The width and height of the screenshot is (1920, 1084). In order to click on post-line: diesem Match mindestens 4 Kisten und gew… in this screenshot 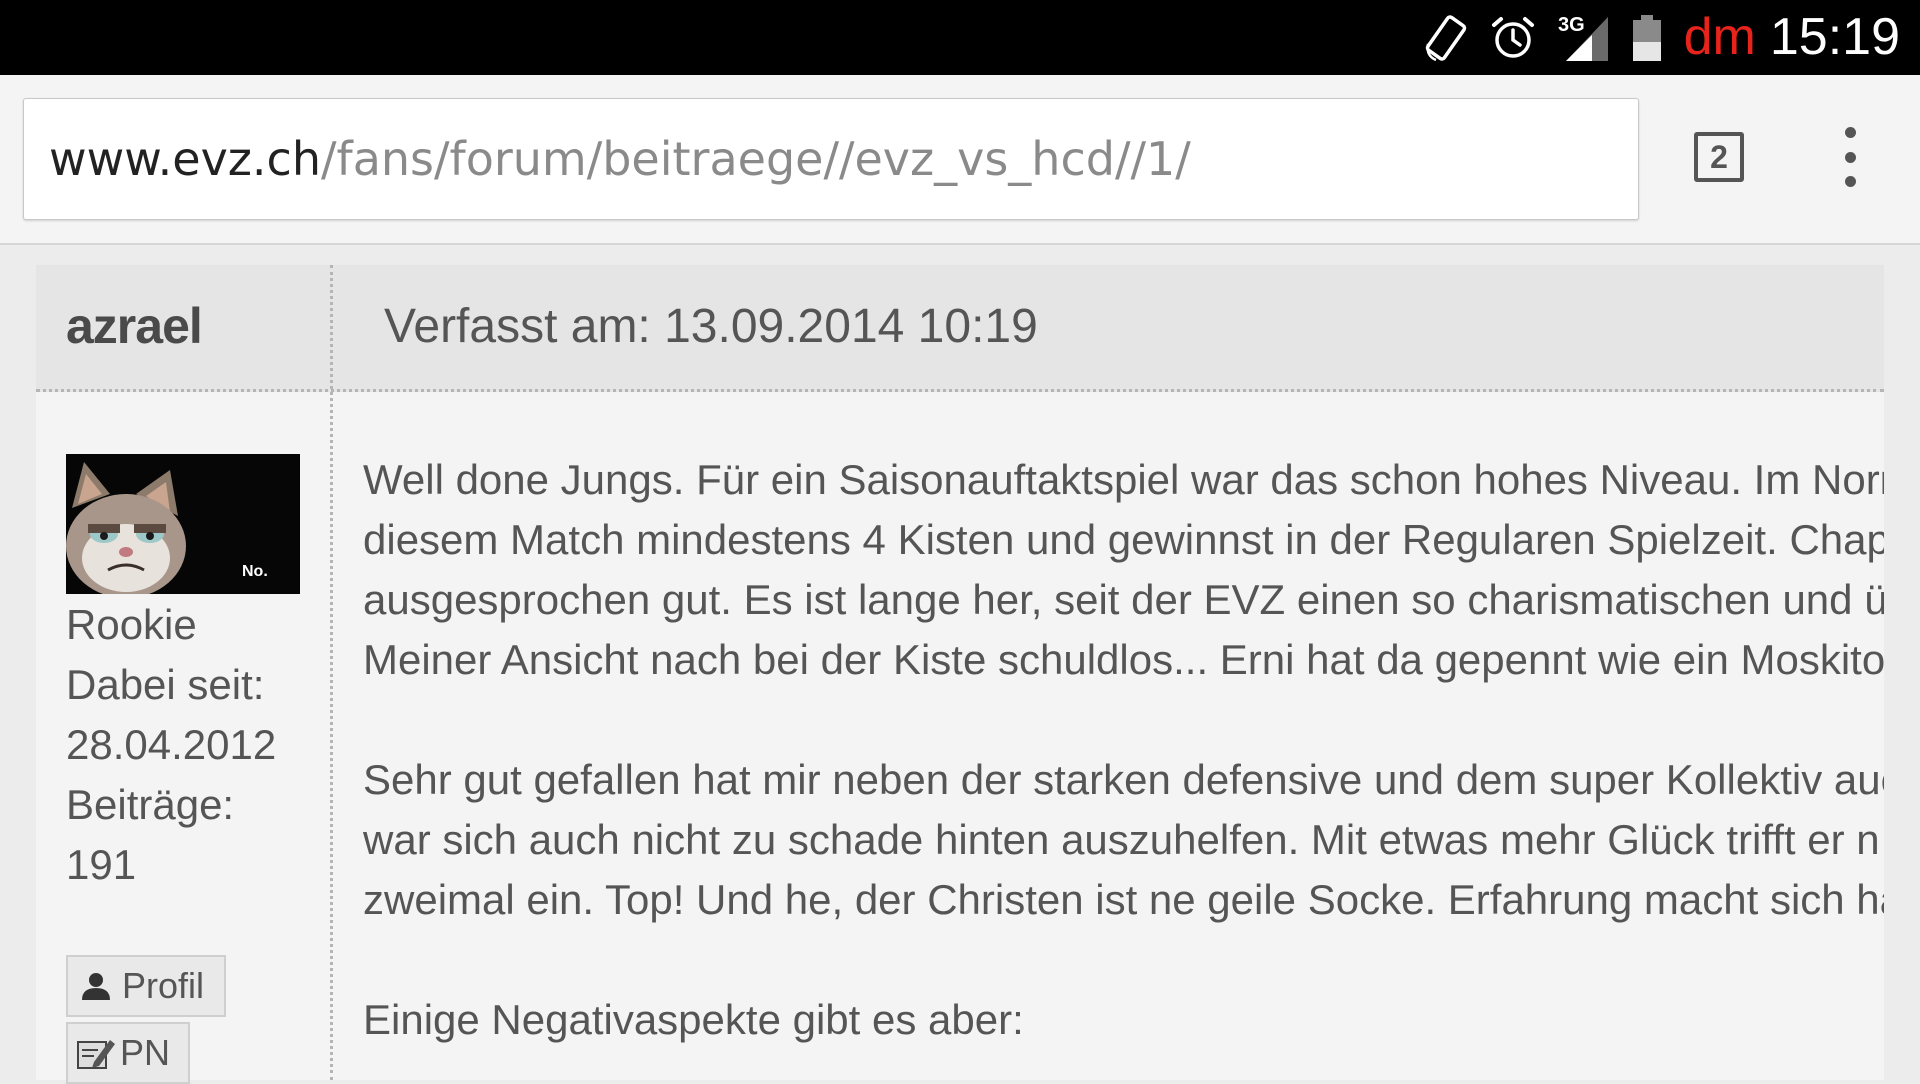, I will do `click(1123, 539)`.